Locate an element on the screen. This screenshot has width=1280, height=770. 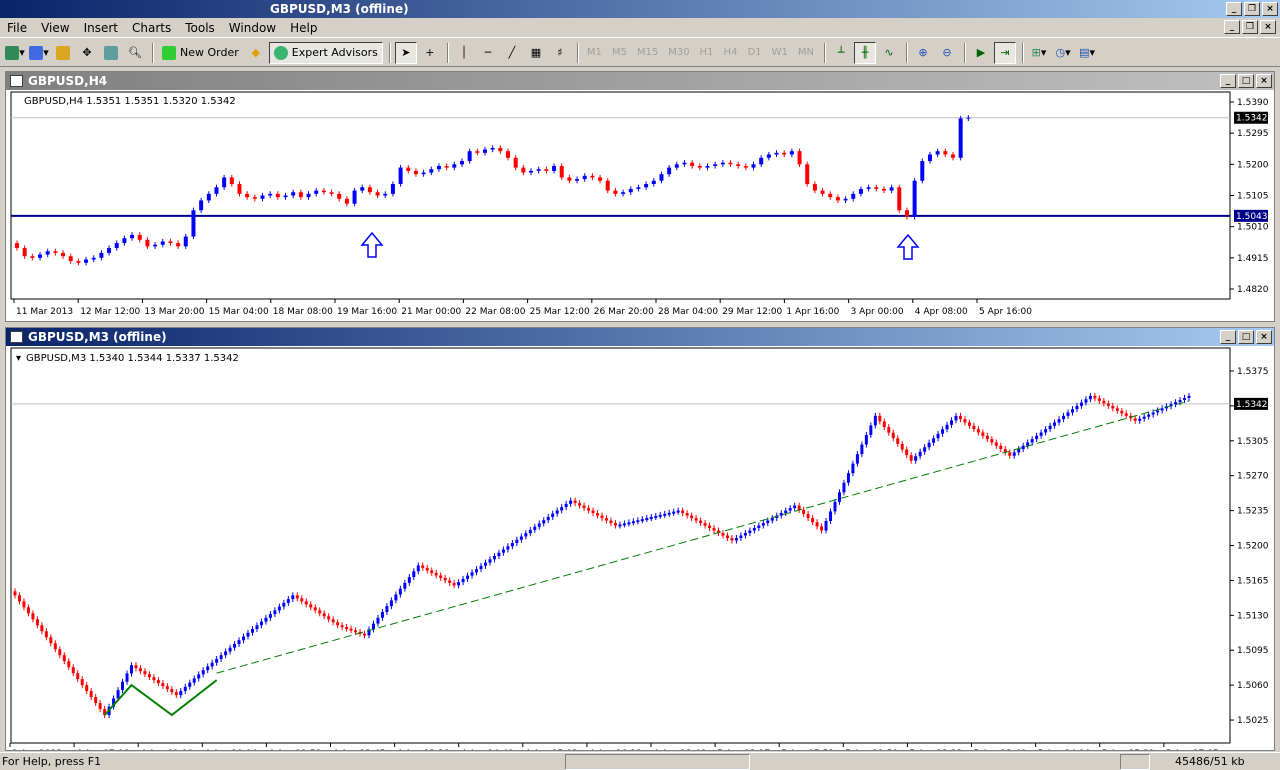
x-tick-label: 4 Apr 09:00 is located at coordinates (166, 749).